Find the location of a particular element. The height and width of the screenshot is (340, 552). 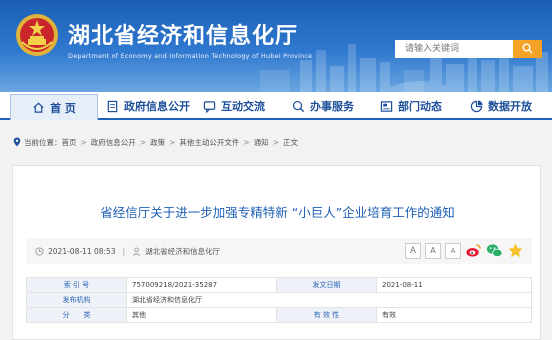

location-pin-icon is located at coordinates (17, 142).